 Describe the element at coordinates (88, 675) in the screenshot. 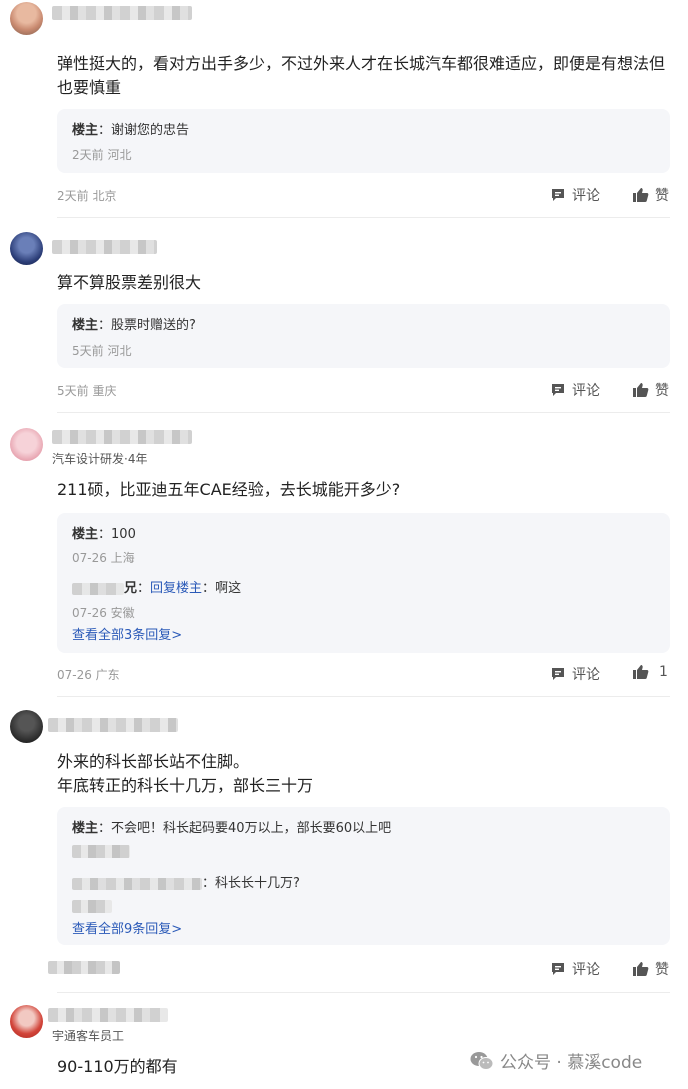

I see `comment-meta: 07-26 广东` at that location.